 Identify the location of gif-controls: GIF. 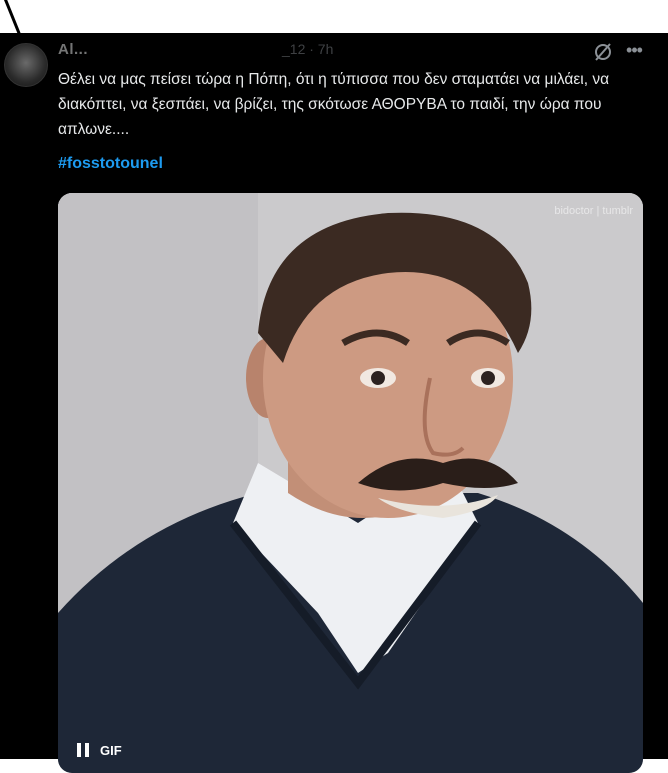
(99, 750).